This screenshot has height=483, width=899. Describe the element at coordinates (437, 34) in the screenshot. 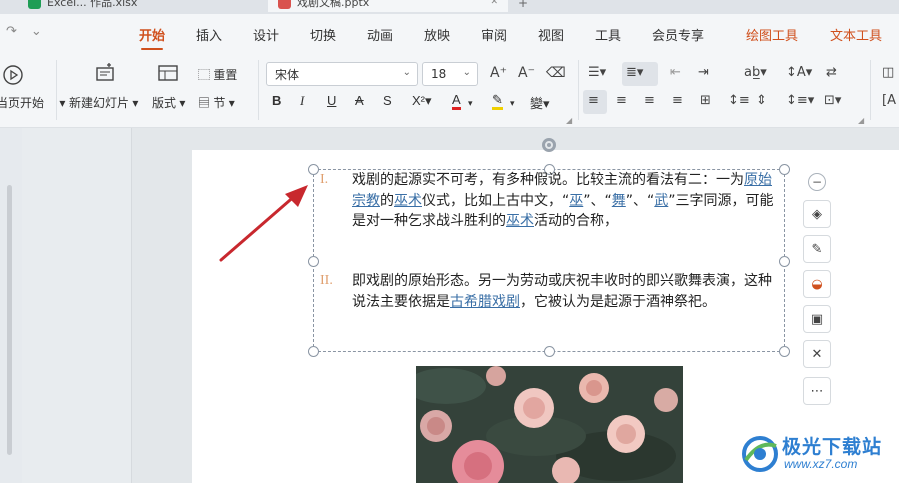

I see `tab-slideshow: 放映` at that location.